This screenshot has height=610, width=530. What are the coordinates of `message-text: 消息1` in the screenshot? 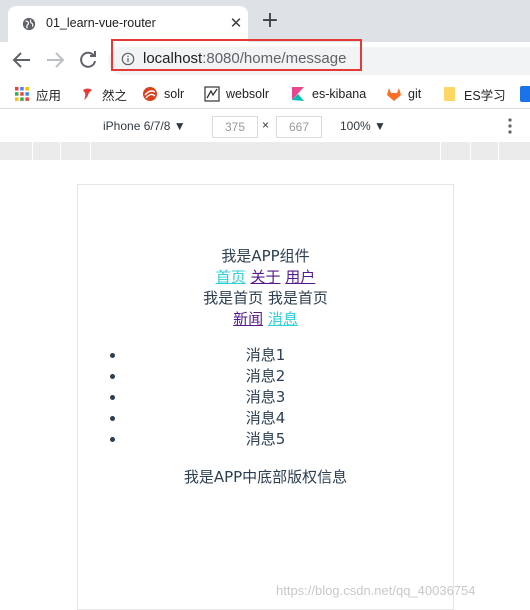 It's located at (265, 355).